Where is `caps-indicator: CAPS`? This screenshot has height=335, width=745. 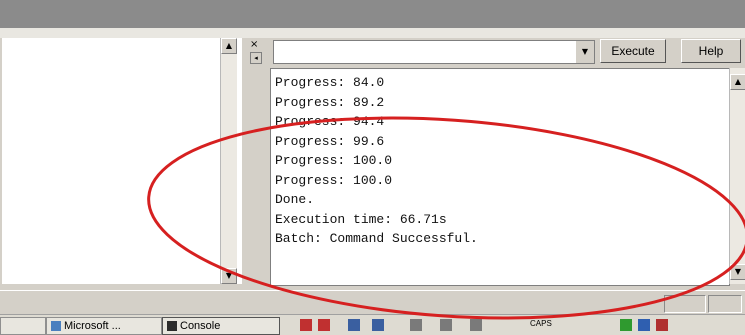 caps-indicator: CAPS is located at coordinates (541, 323).